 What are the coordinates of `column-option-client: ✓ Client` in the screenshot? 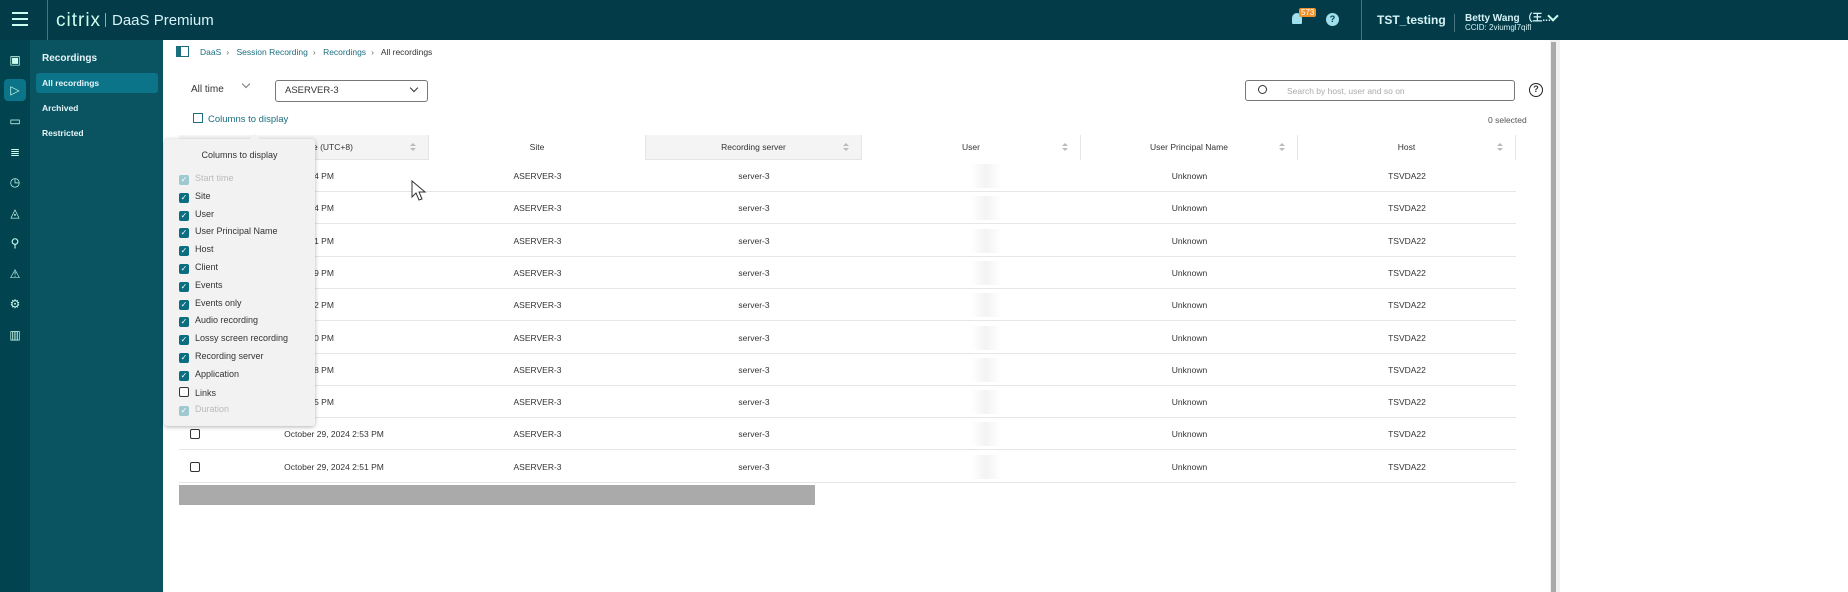 It's located at (198, 269).